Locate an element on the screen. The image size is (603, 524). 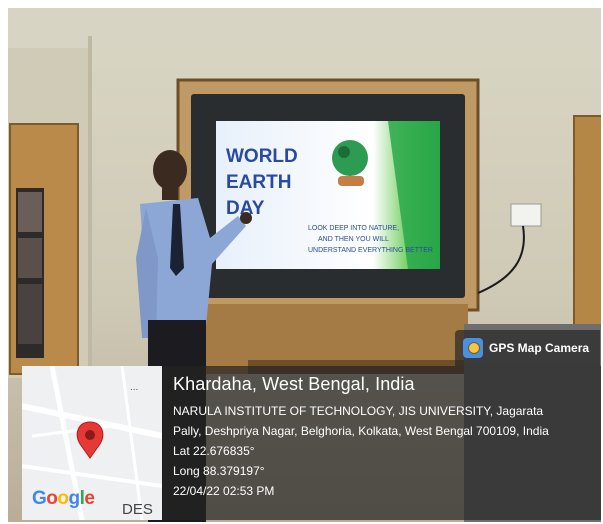
screen-title-2: EARTH is located at coordinates (258, 182).